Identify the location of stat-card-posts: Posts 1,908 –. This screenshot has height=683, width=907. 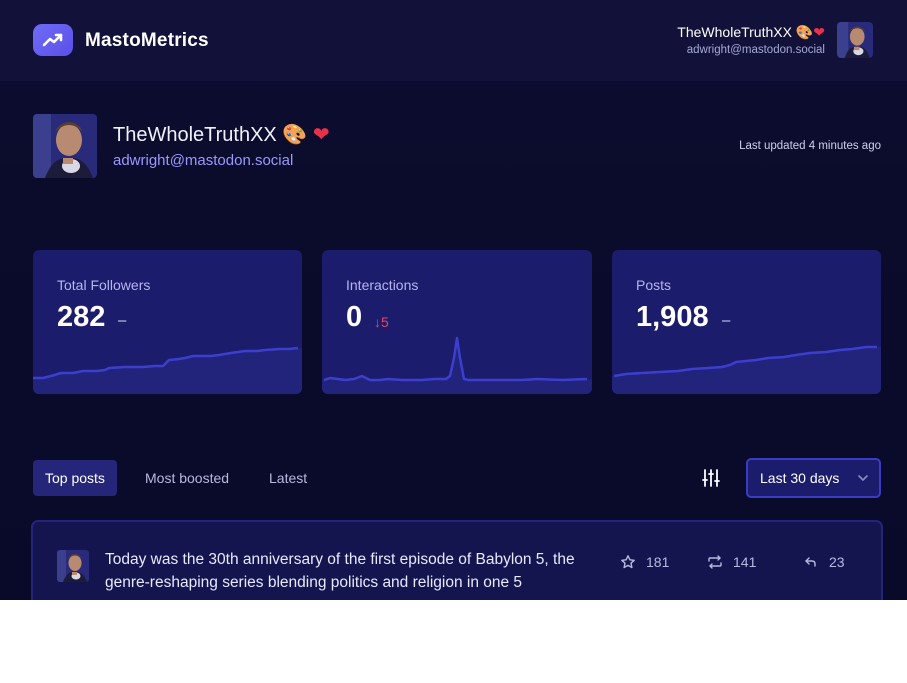
(746, 322).